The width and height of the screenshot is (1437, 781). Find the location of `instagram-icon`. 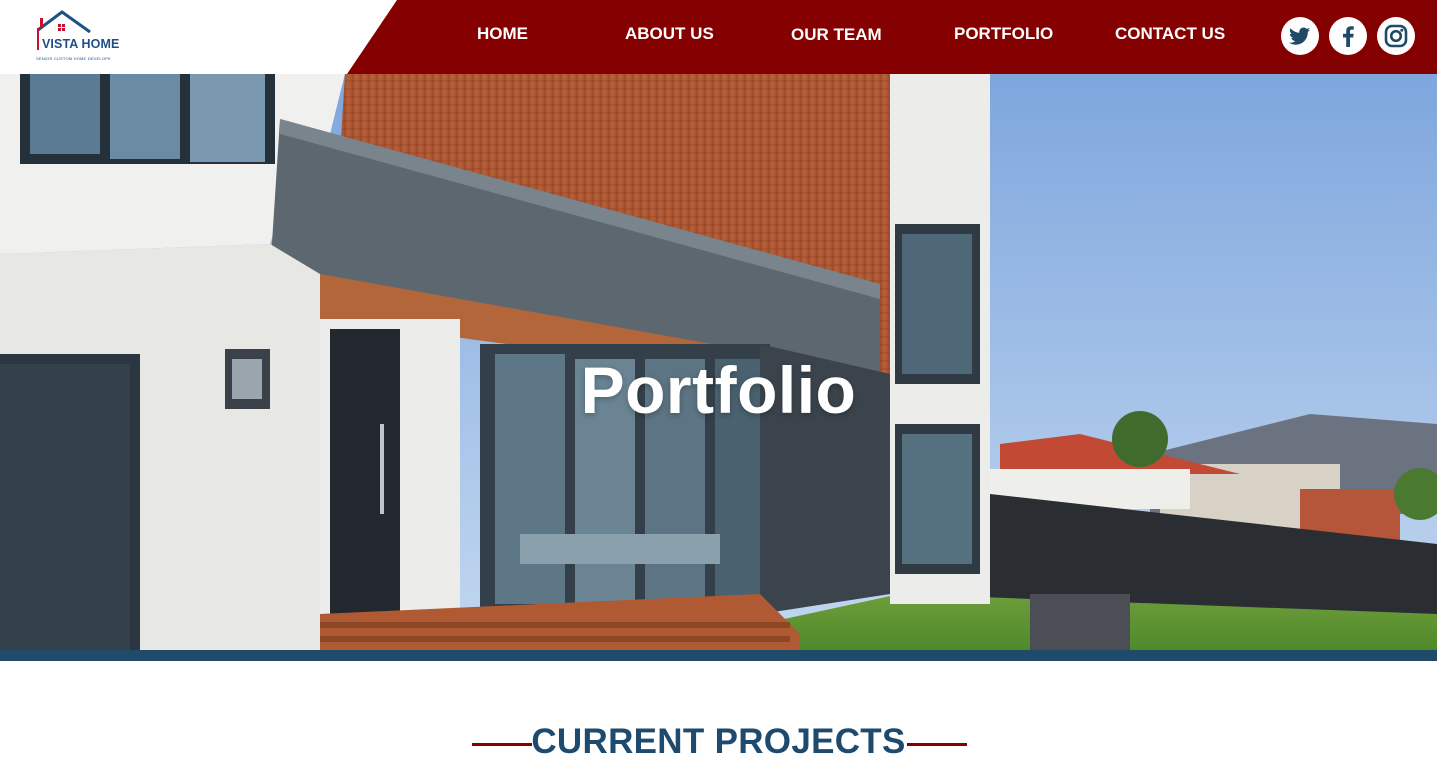

instagram-icon is located at coordinates (1396, 36).